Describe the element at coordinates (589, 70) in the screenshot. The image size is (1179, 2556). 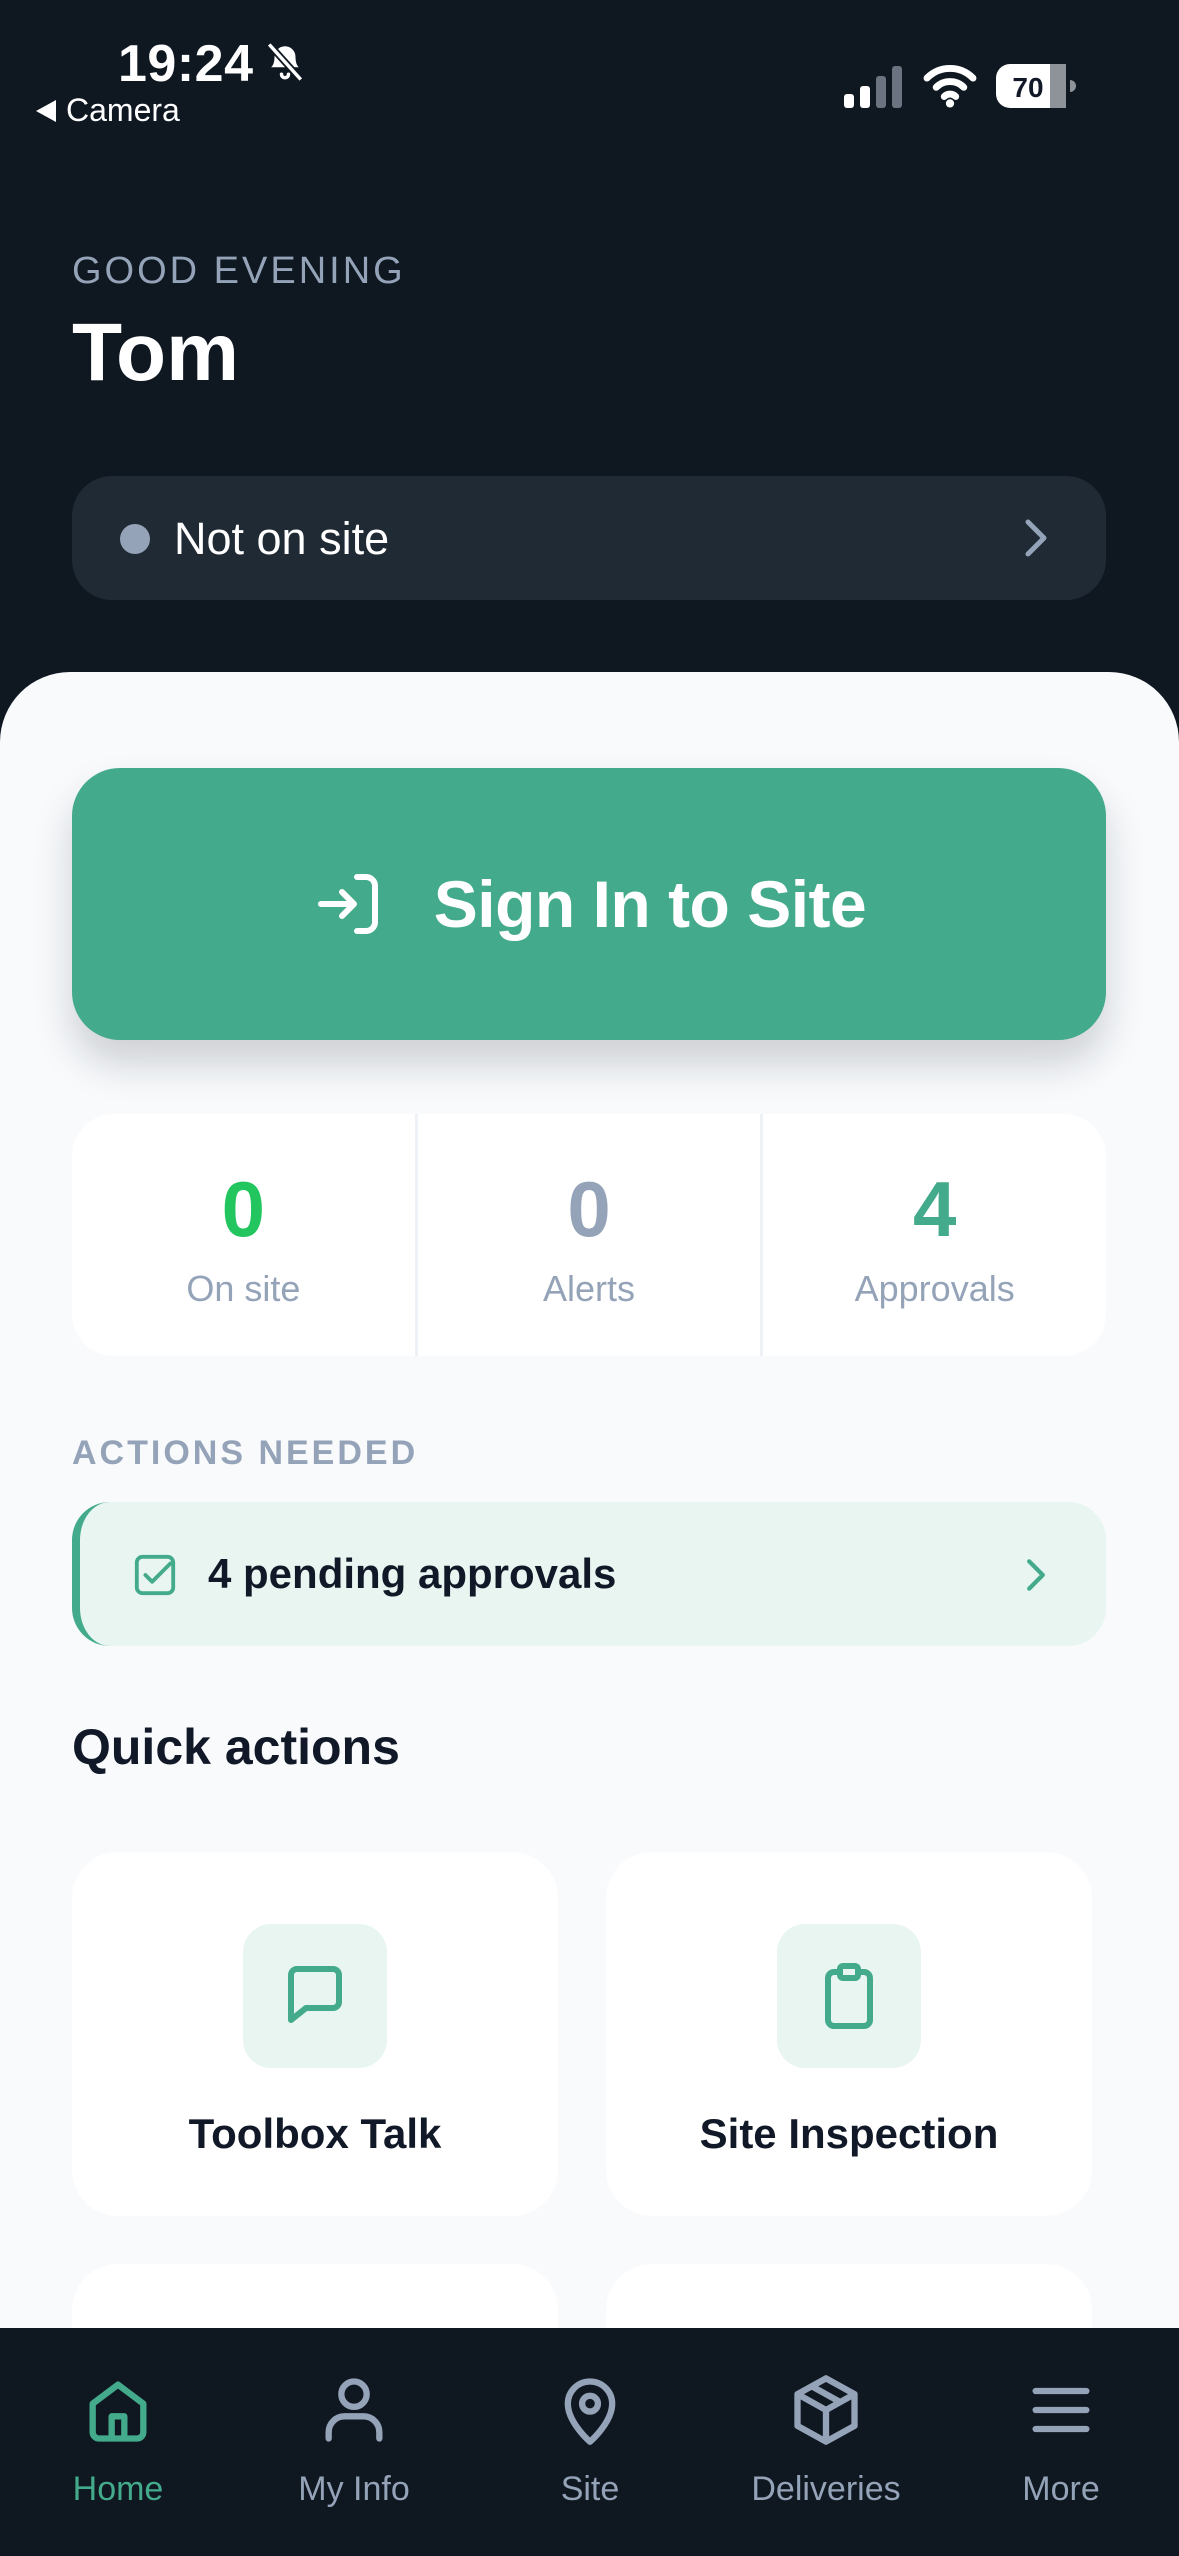
I see `status-bar: 19:24 Camera 70` at that location.